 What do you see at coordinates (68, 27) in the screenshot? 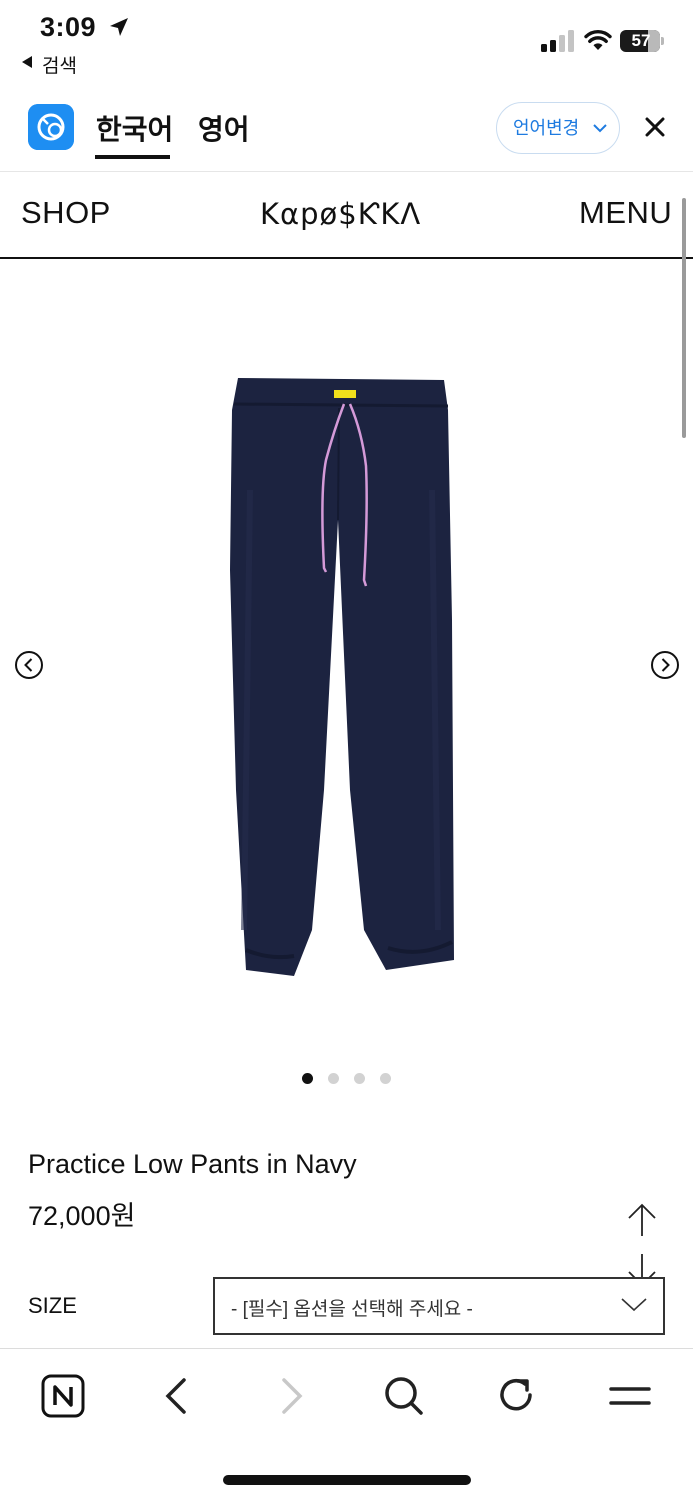
I see `status-time: 3:09` at bounding box center [68, 27].